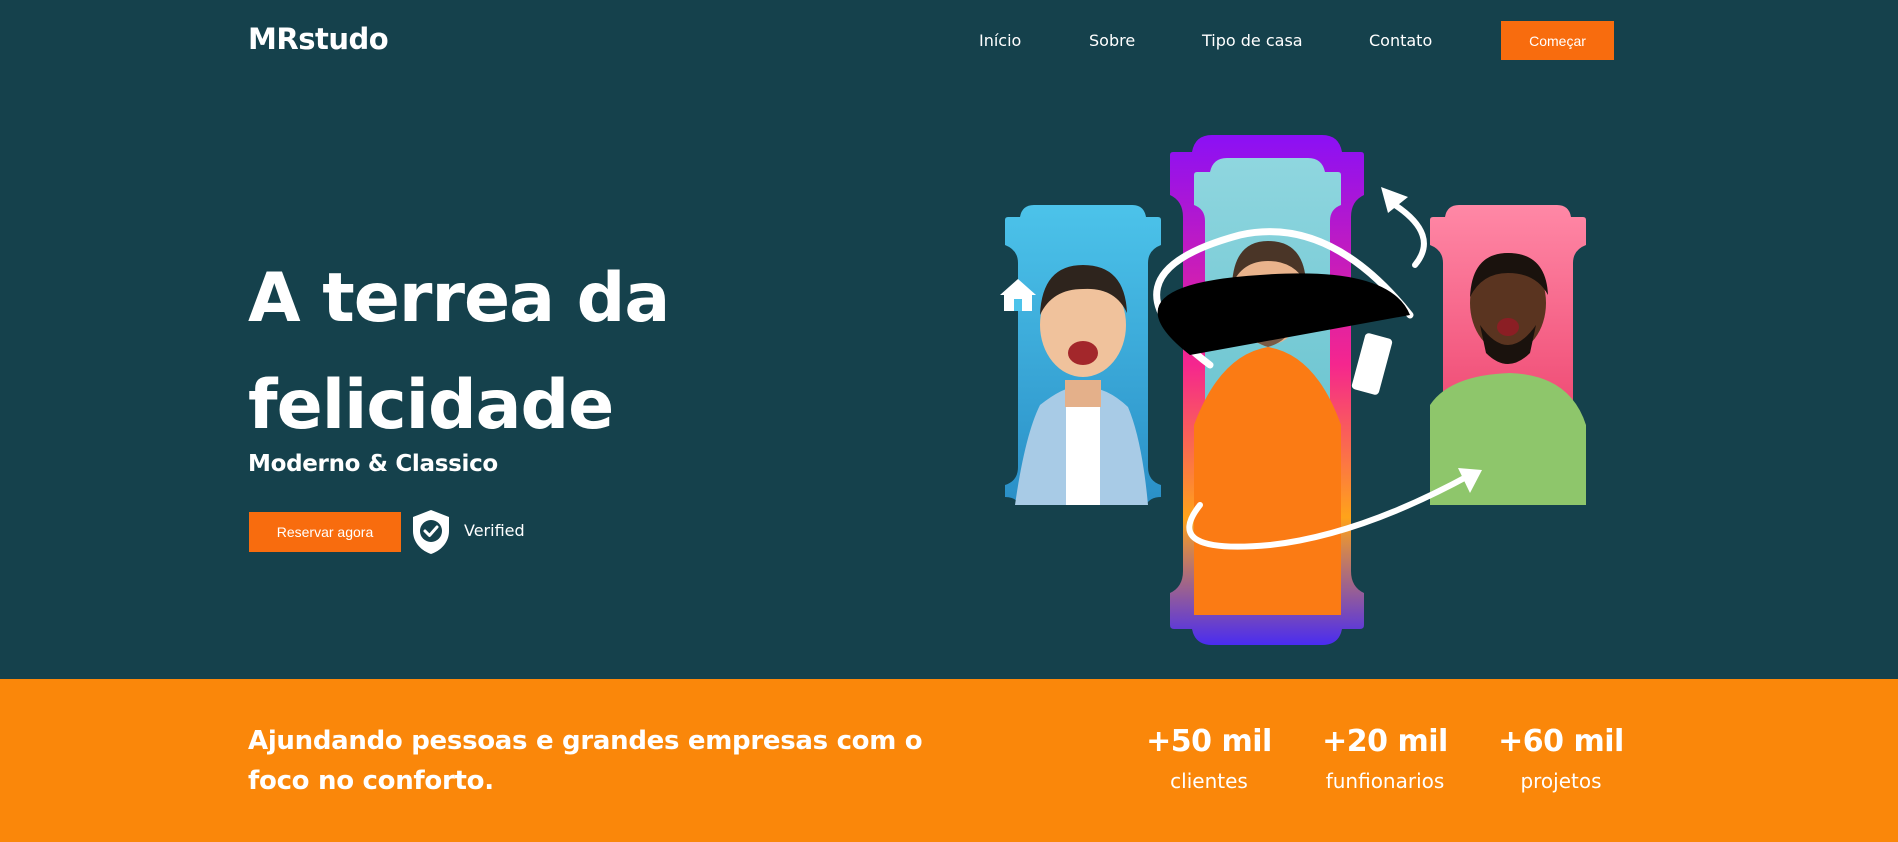  Describe the element at coordinates (1508, 355) in the screenshot. I see `person-card-right` at that location.